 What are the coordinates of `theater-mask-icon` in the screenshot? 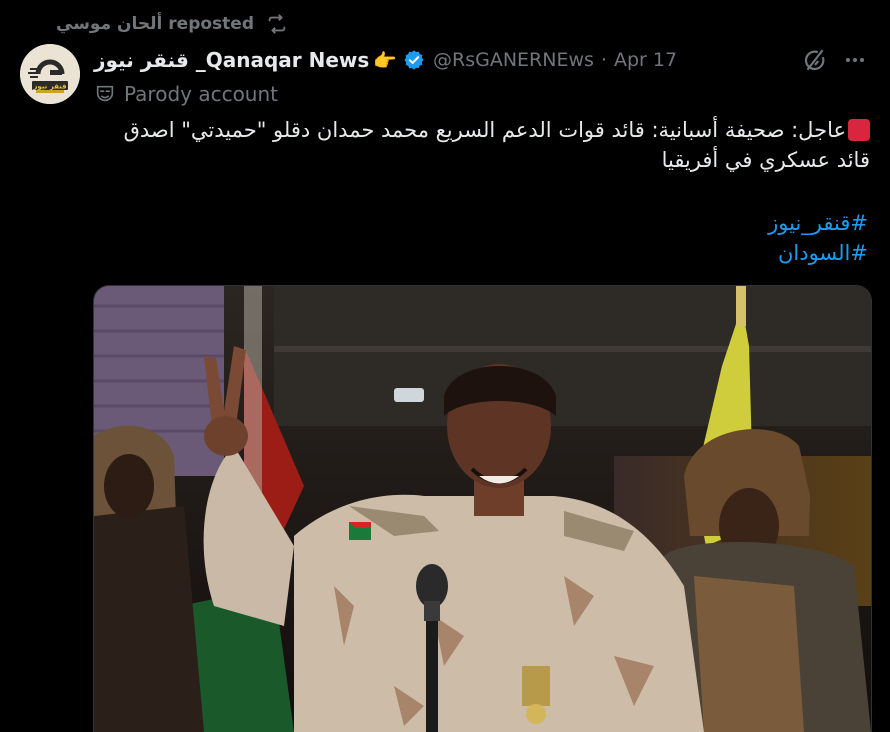 It's located at (105, 93).